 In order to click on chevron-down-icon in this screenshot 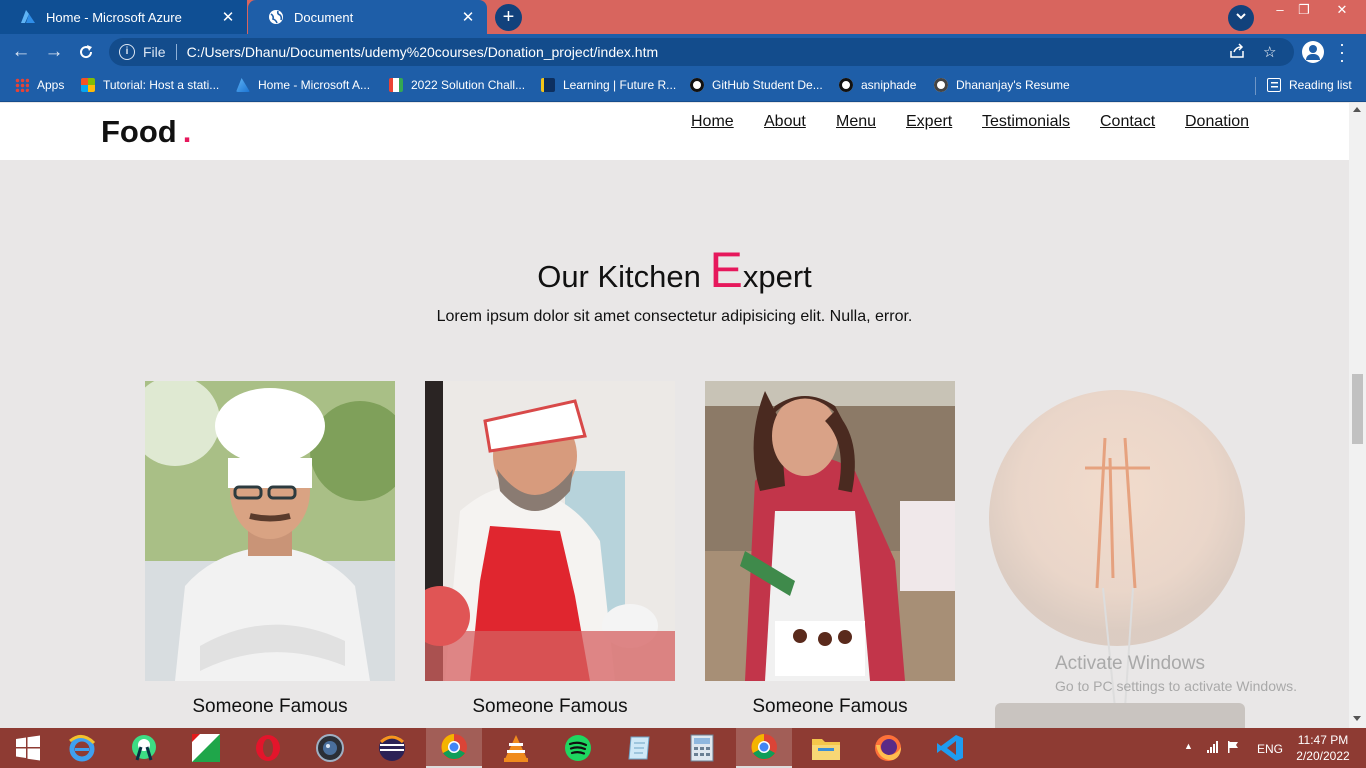, I will do `click(1241, 16)`.